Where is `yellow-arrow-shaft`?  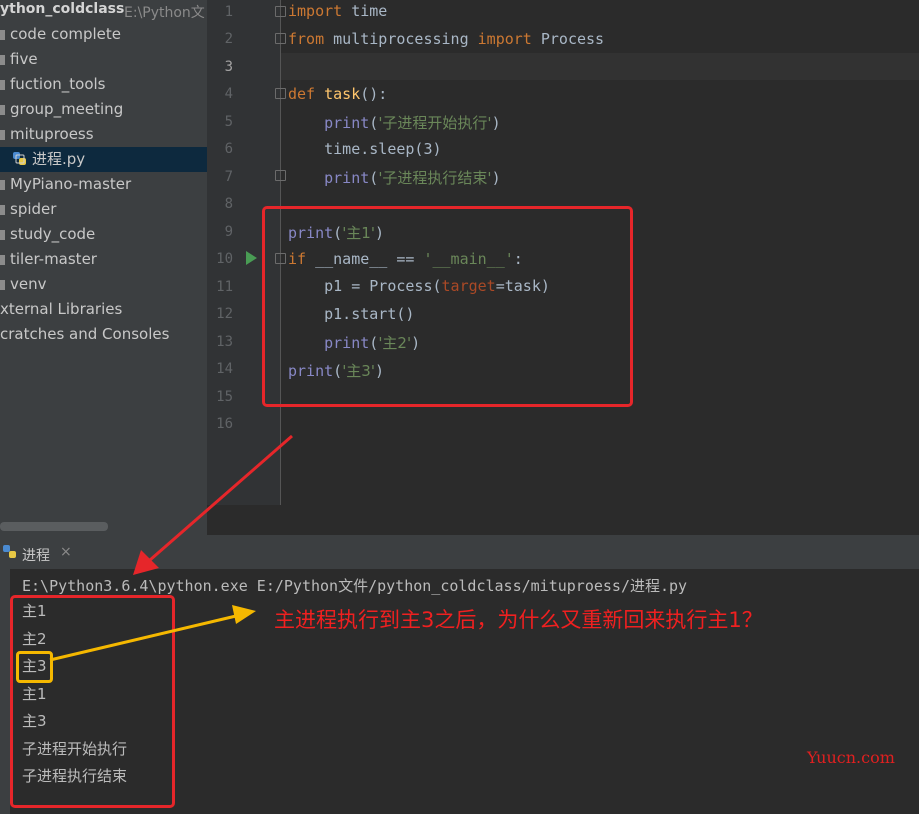 yellow-arrow-shaft is located at coordinates (143, 638).